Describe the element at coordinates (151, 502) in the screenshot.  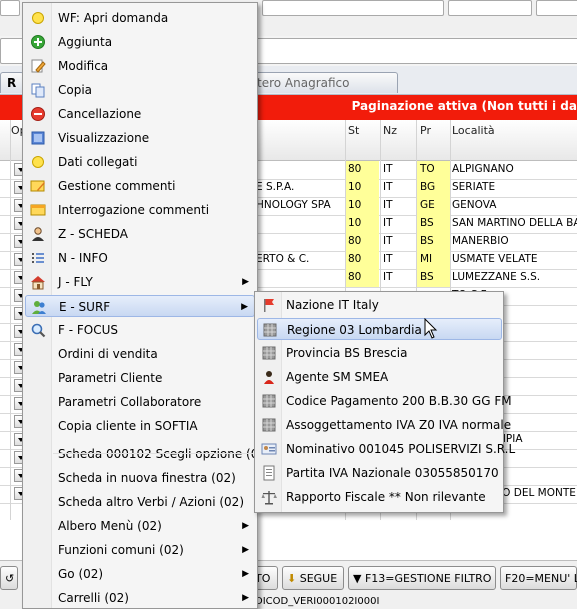
I see `menu-item-label: Scheda altro Verbi / Azioni (02)` at that location.